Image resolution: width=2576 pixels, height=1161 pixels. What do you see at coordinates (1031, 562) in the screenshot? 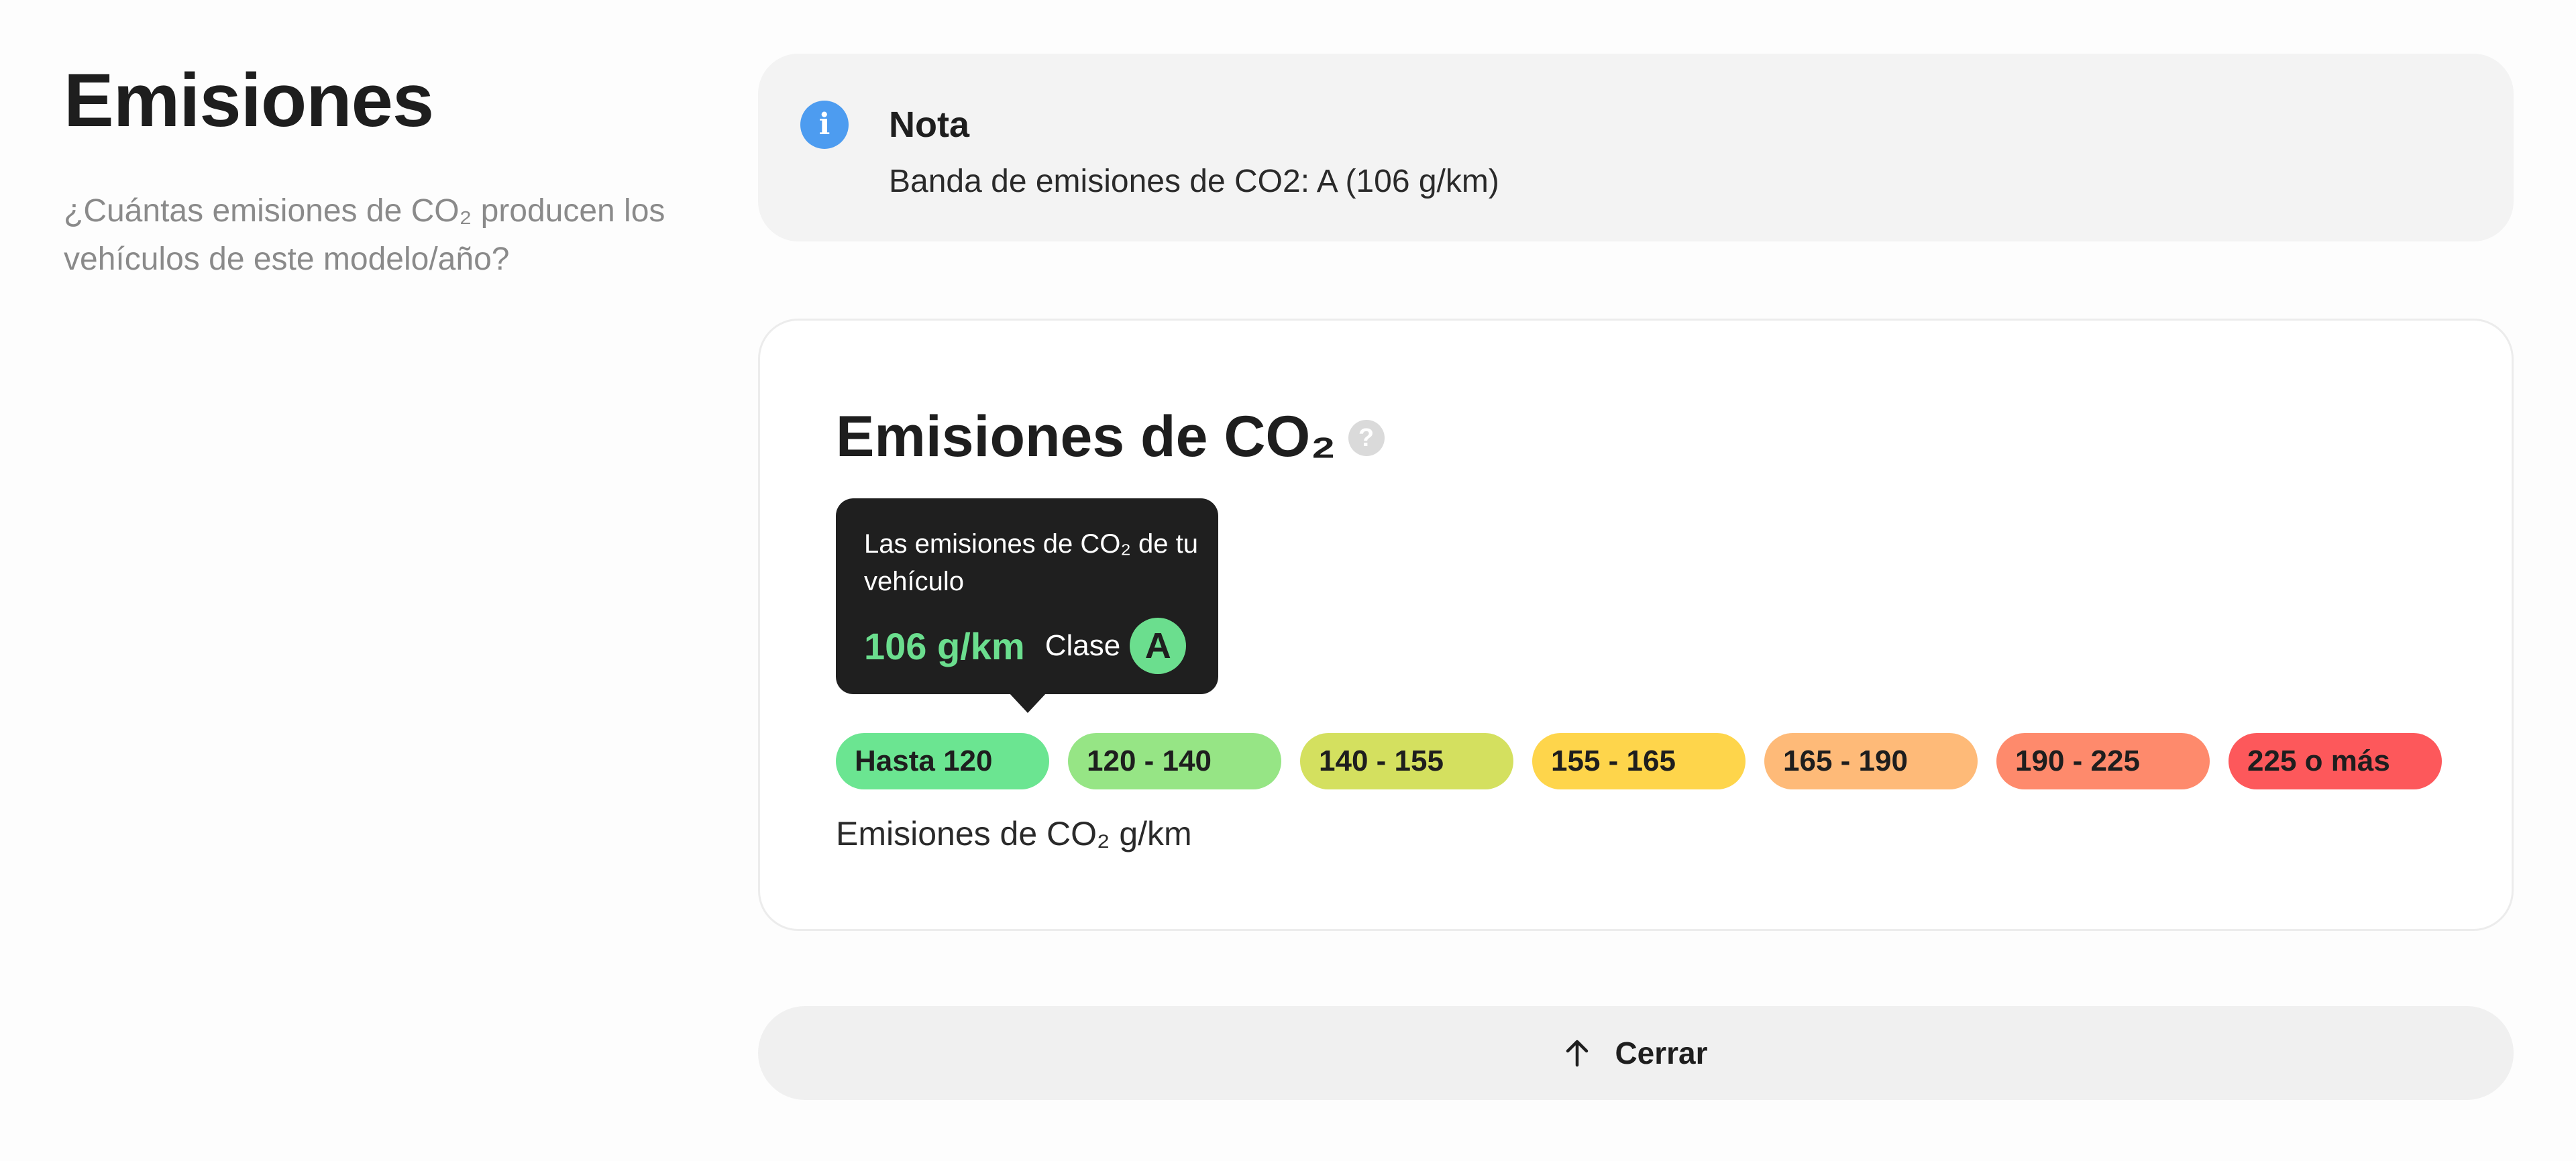
I see `tooltip-text: Las emisiones de CO₂ de tu vehículo` at bounding box center [1031, 562].